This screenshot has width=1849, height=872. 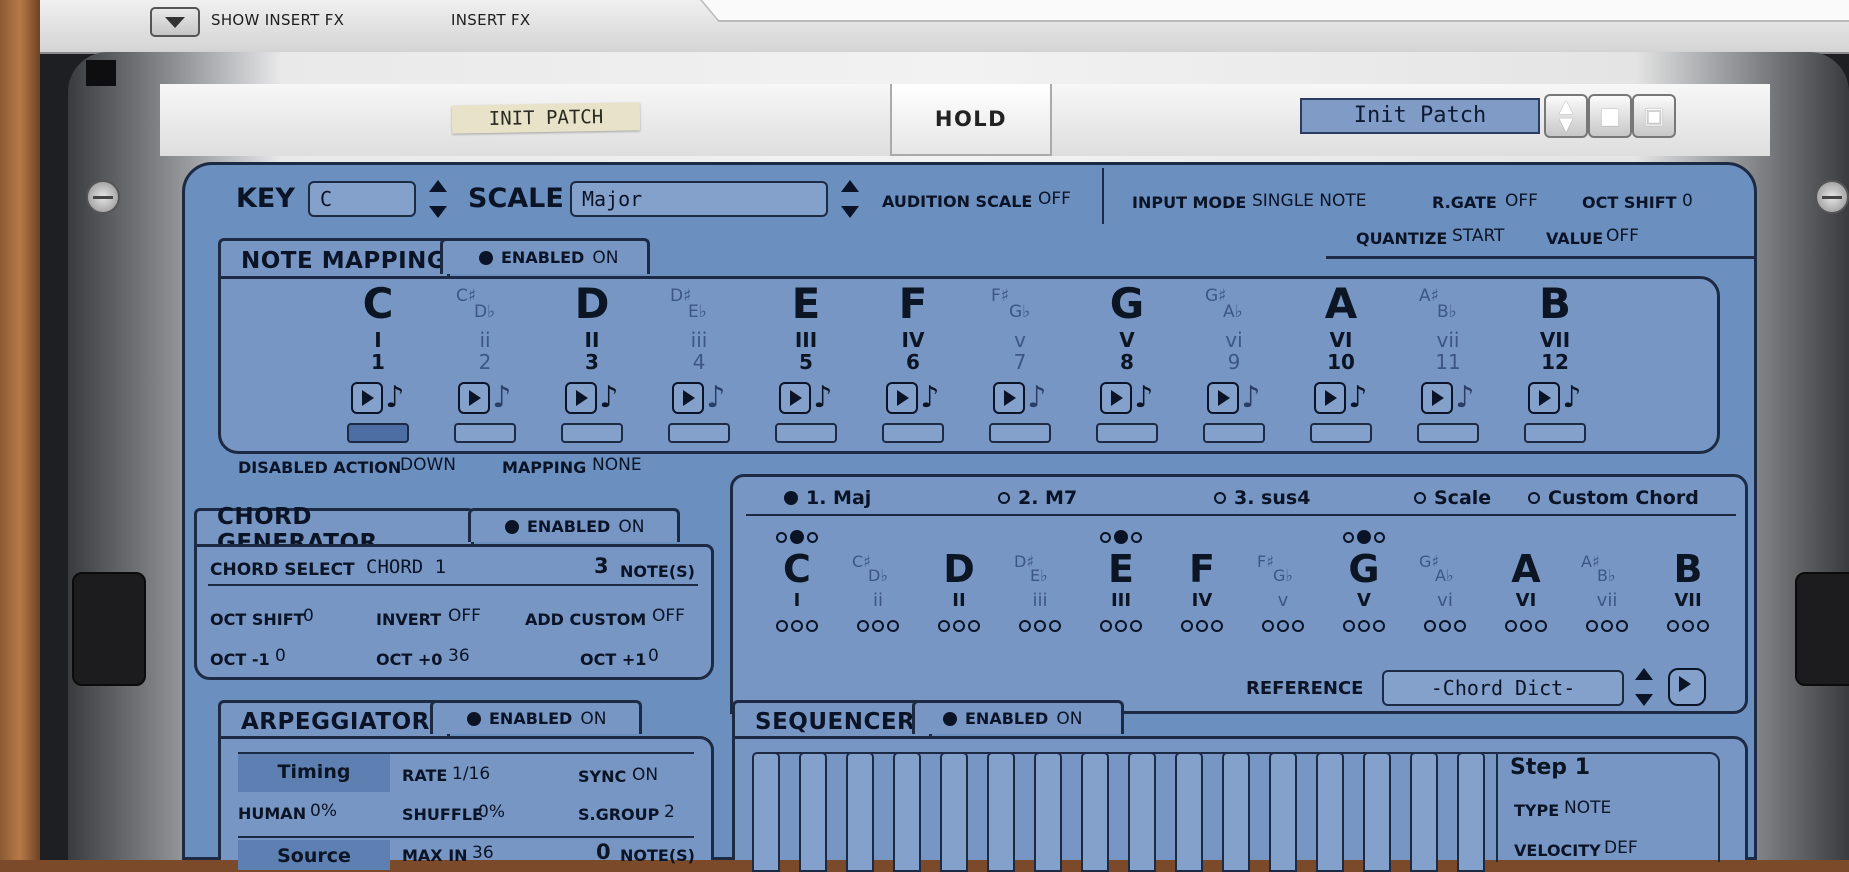 I want to click on source-tab: Source, so click(x=314, y=855).